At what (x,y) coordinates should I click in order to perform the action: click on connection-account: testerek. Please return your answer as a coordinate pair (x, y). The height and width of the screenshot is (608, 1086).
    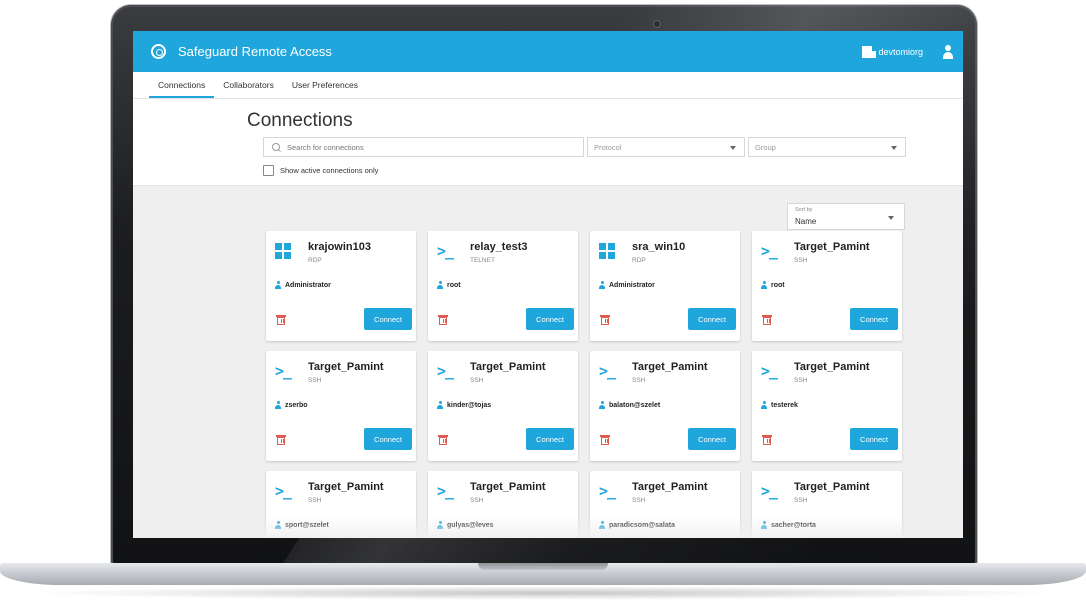
    Looking at the image, I should click on (779, 405).